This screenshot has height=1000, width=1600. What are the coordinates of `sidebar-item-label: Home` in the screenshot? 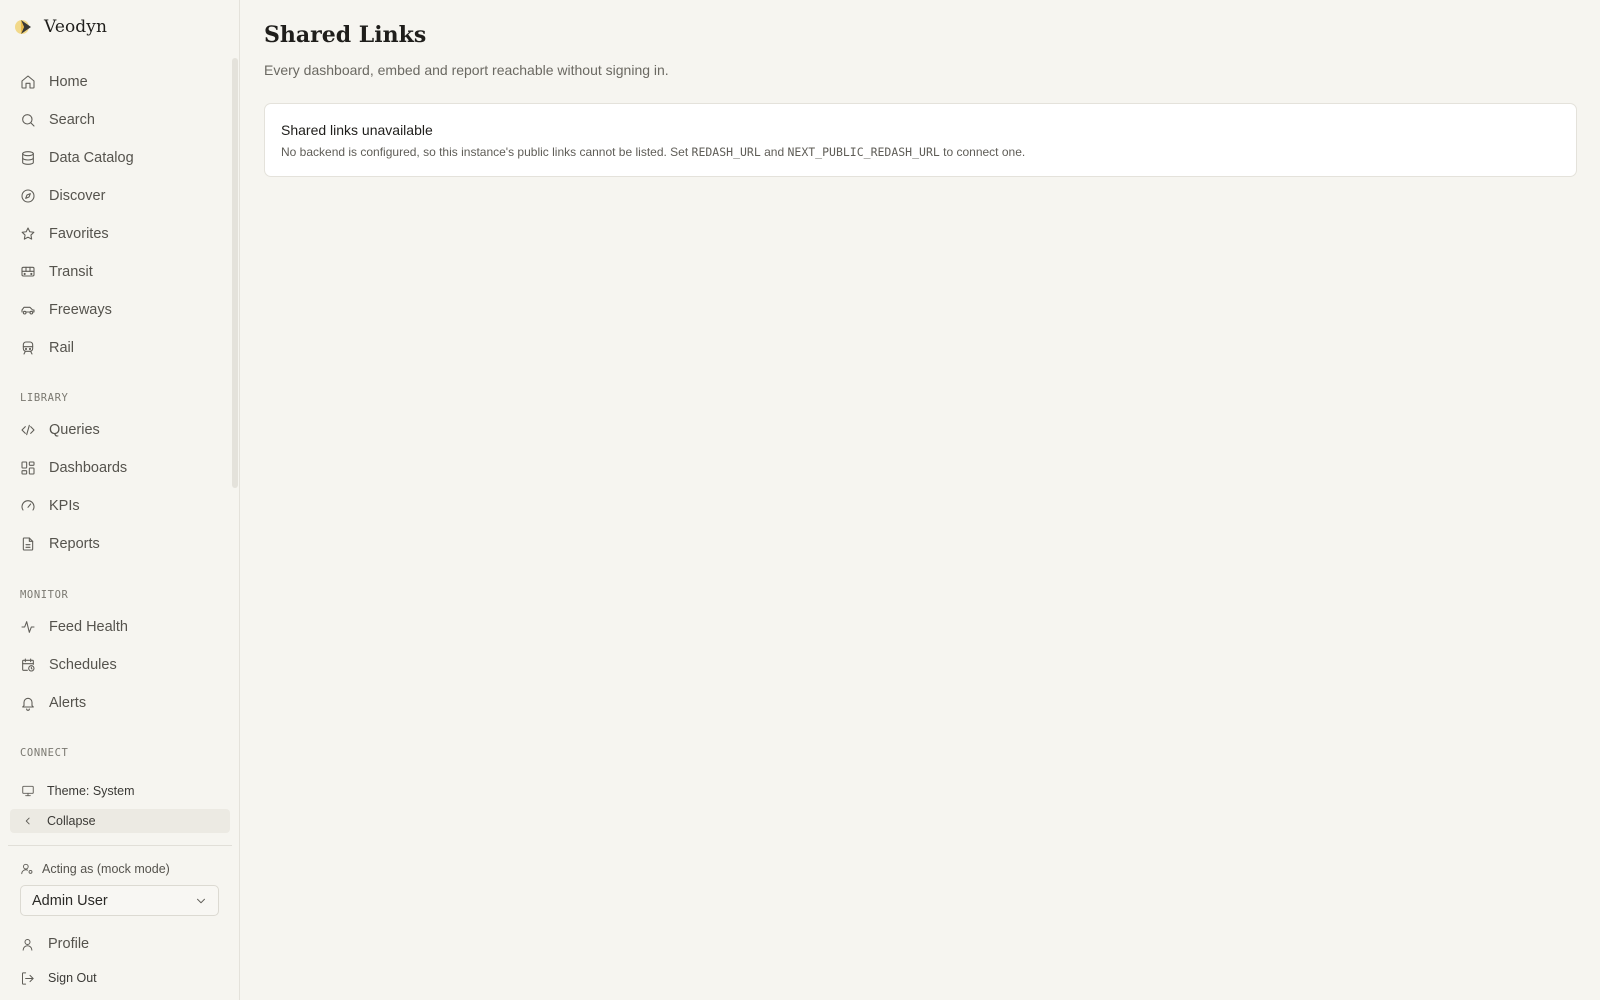 It's located at (68, 82).